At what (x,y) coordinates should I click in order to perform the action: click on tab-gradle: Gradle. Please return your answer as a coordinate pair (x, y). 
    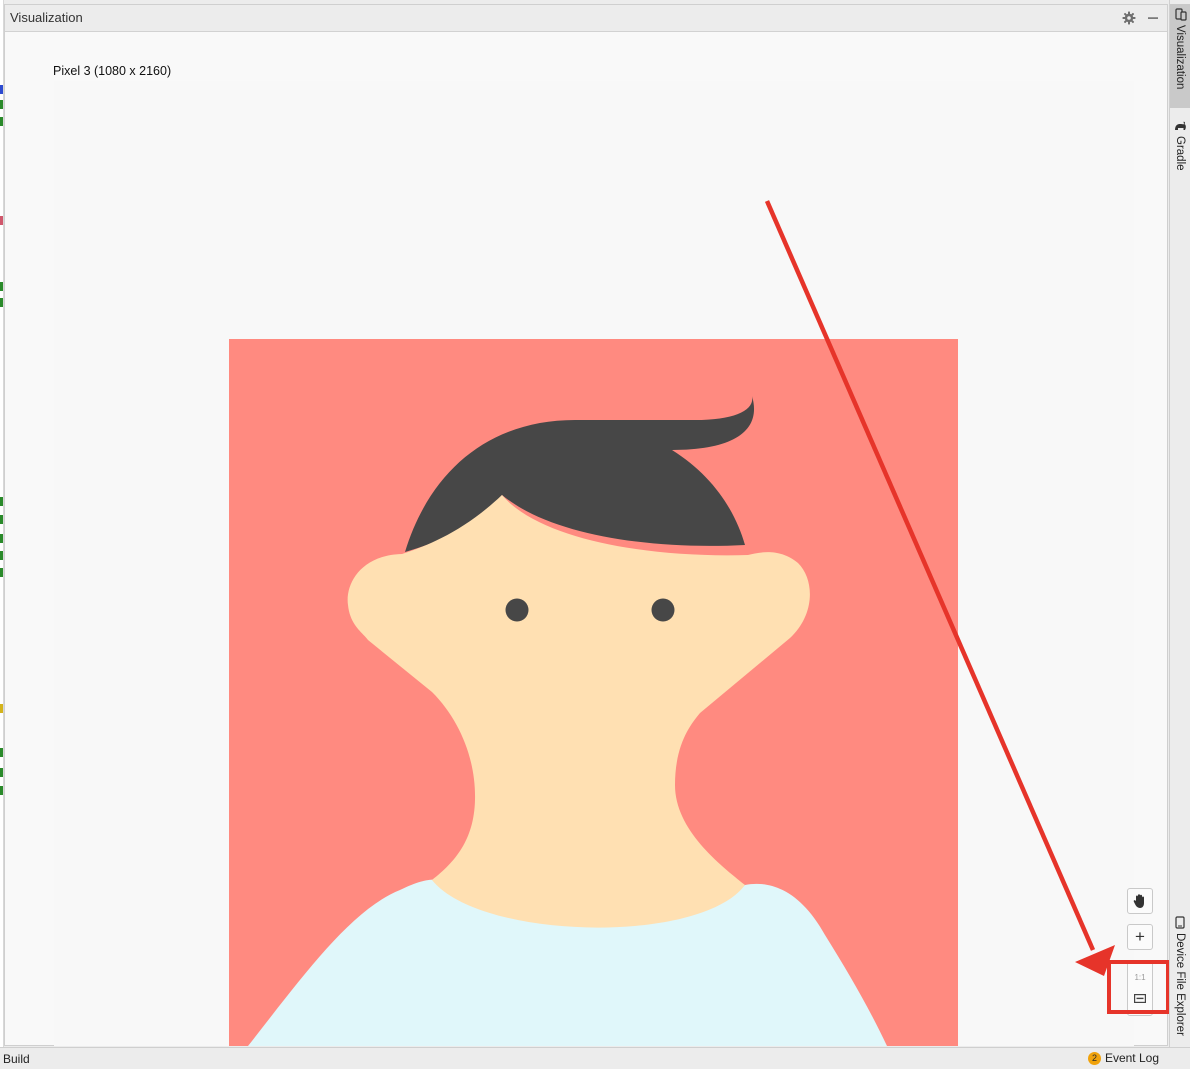
    Looking at the image, I should click on (1180, 150).